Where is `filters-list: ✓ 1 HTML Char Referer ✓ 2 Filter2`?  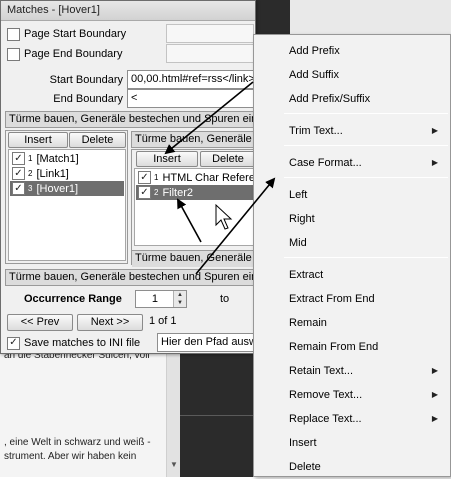 filters-list: ✓ 1 HTML Char Referer ✓ 2 Filter2 is located at coordinates (195, 207).